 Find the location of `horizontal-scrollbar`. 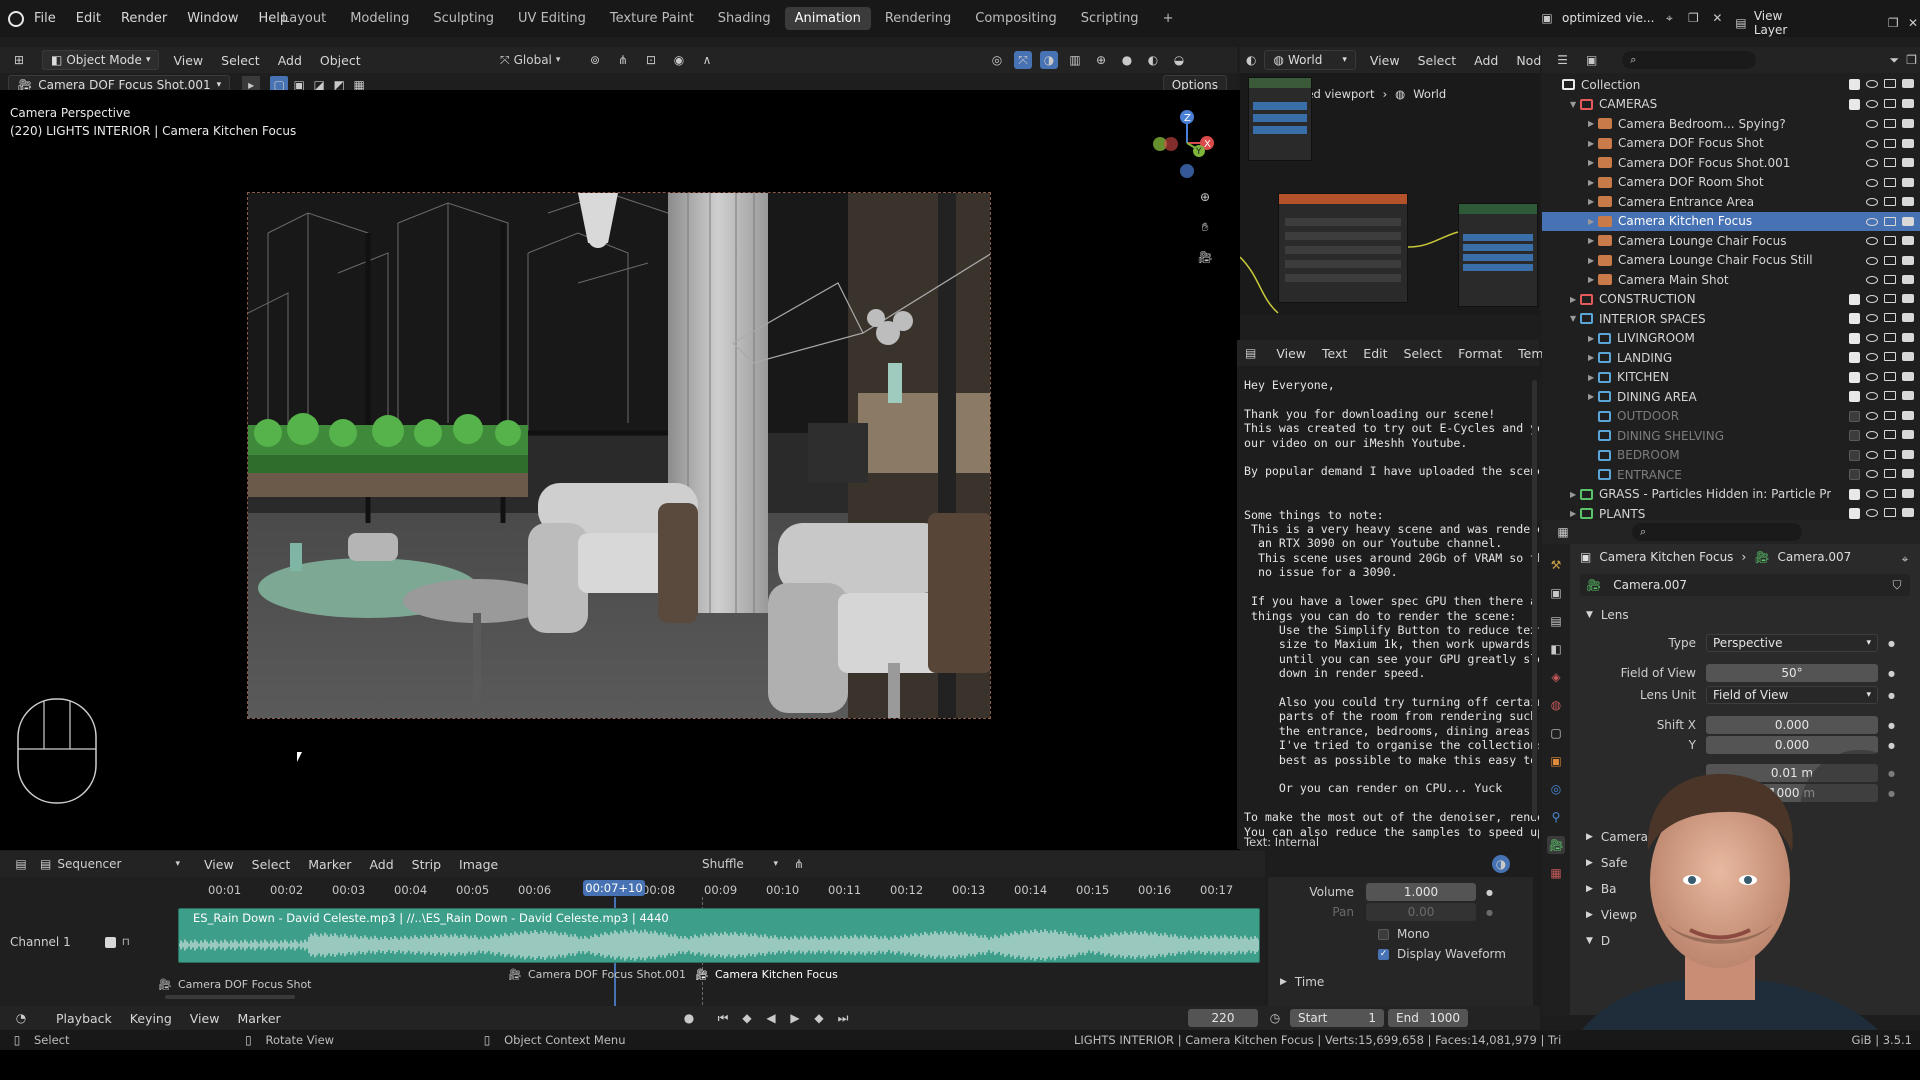

horizontal-scrollbar is located at coordinates (230, 997).